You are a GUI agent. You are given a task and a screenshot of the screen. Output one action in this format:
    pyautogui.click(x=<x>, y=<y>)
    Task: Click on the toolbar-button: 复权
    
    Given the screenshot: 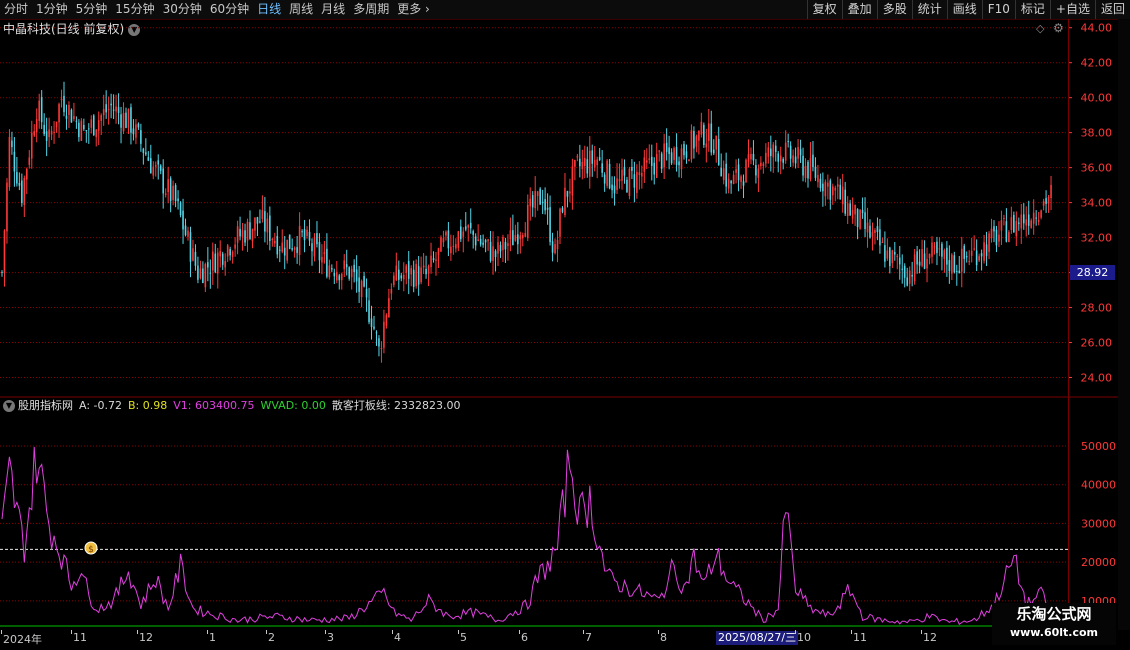 What is the action you would take?
    pyautogui.click(x=824, y=9)
    